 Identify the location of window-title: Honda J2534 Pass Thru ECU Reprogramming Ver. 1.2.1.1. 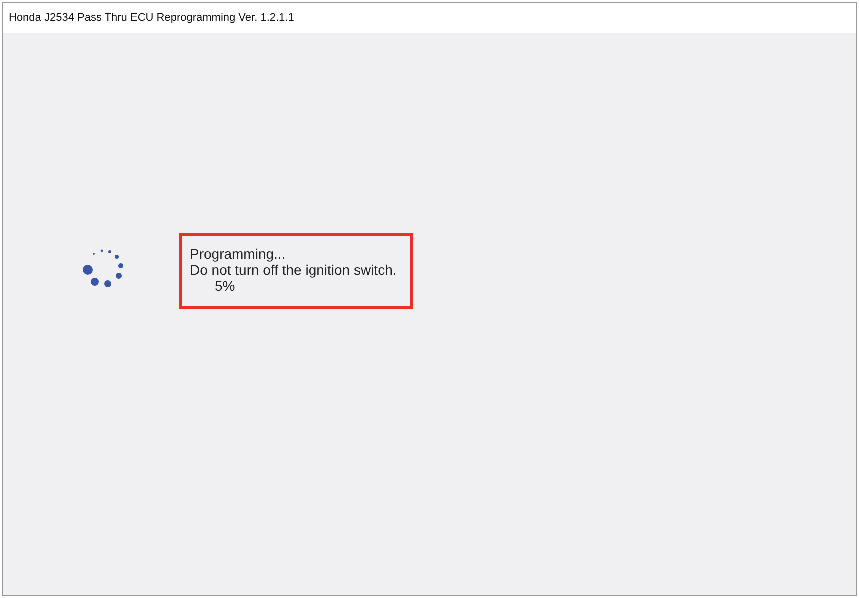
(151, 18).